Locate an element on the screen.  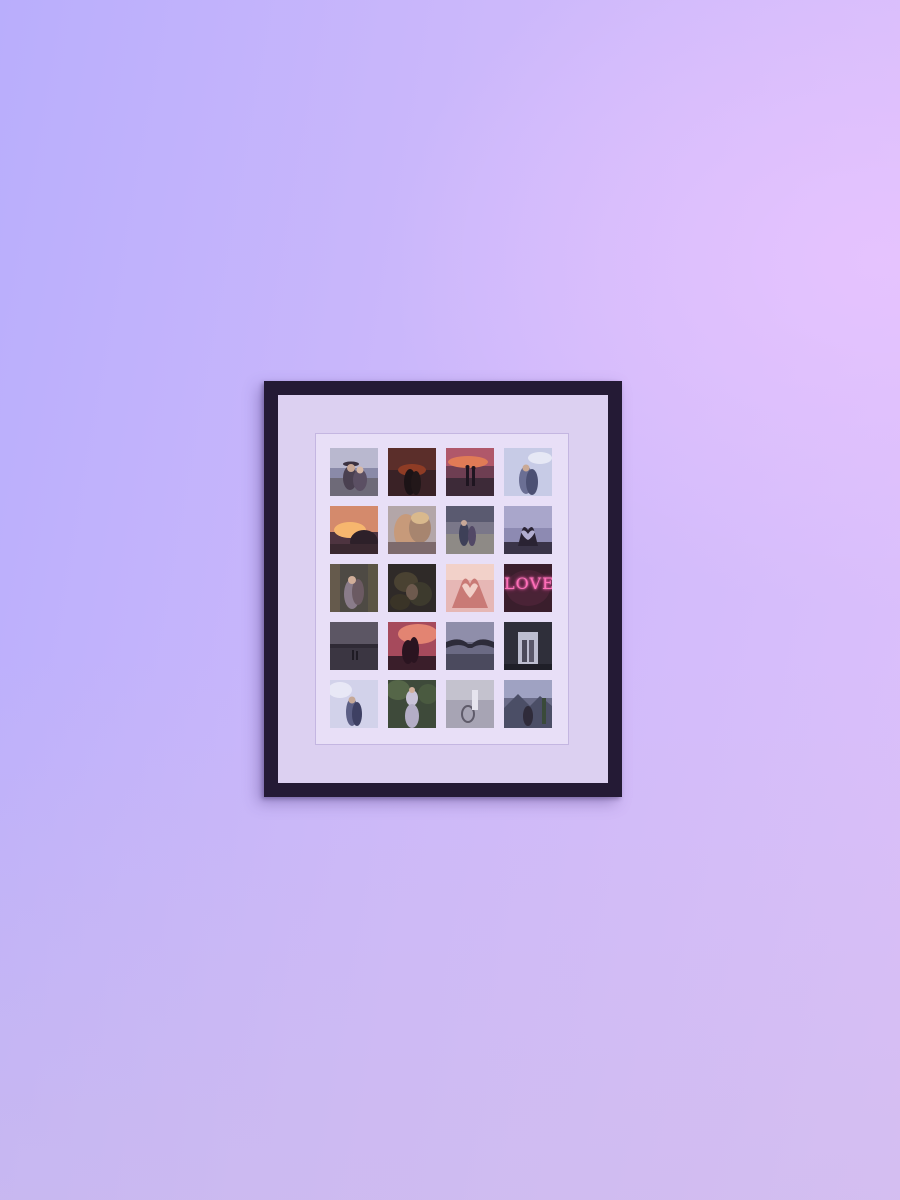
picture-frame: LOVE is located at coordinates (443, 589).